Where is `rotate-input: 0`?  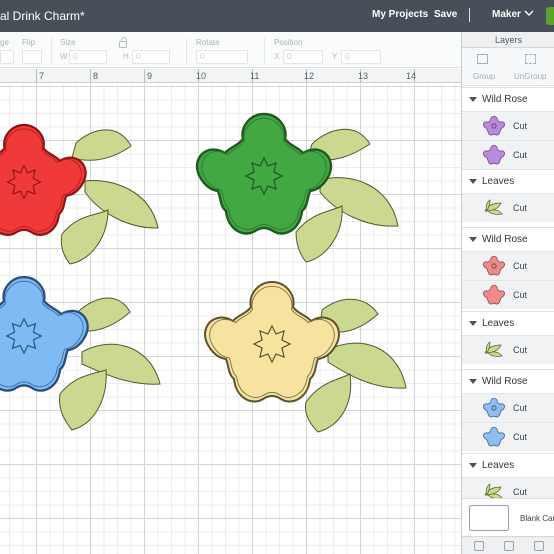
rotate-input: 0 is located at coordinates (222, 57).